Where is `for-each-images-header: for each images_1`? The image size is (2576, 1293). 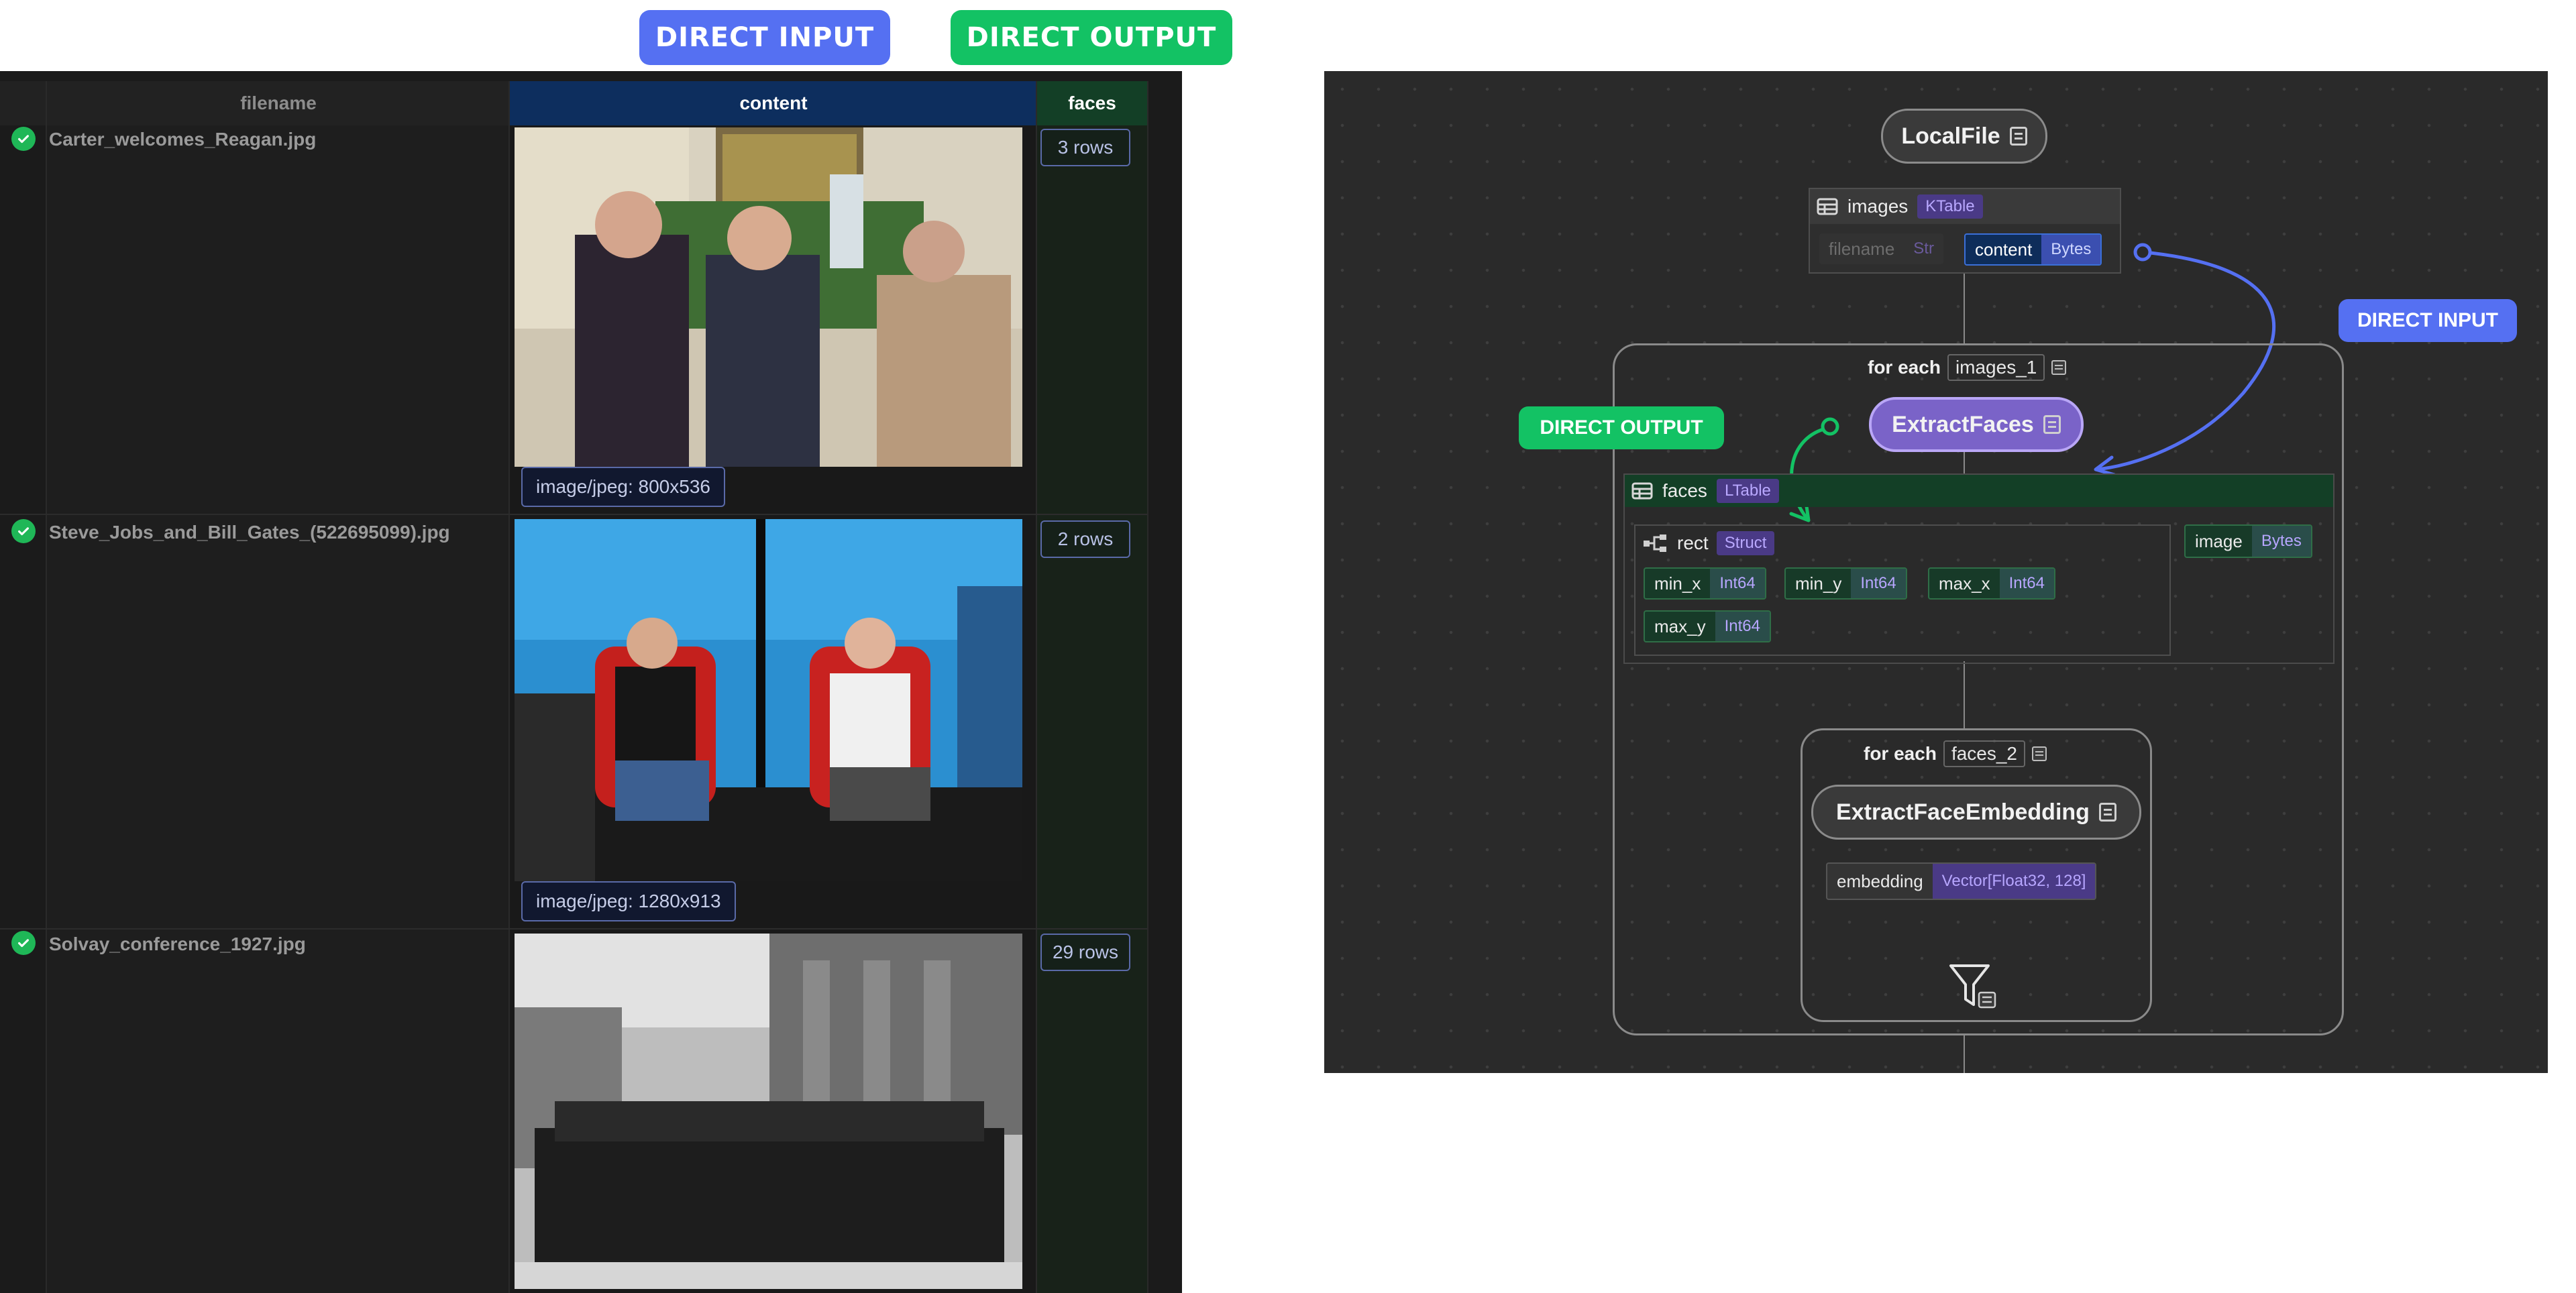 for-each-images-header: for each images_1 is located at coordinates (1967, 367).